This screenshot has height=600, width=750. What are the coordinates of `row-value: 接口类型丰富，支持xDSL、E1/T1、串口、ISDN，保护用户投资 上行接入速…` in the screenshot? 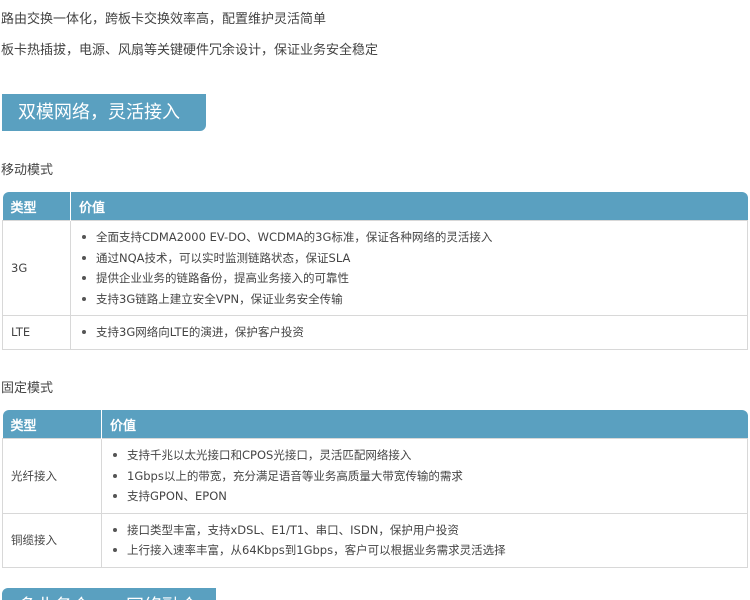 It's located at (424, 540).